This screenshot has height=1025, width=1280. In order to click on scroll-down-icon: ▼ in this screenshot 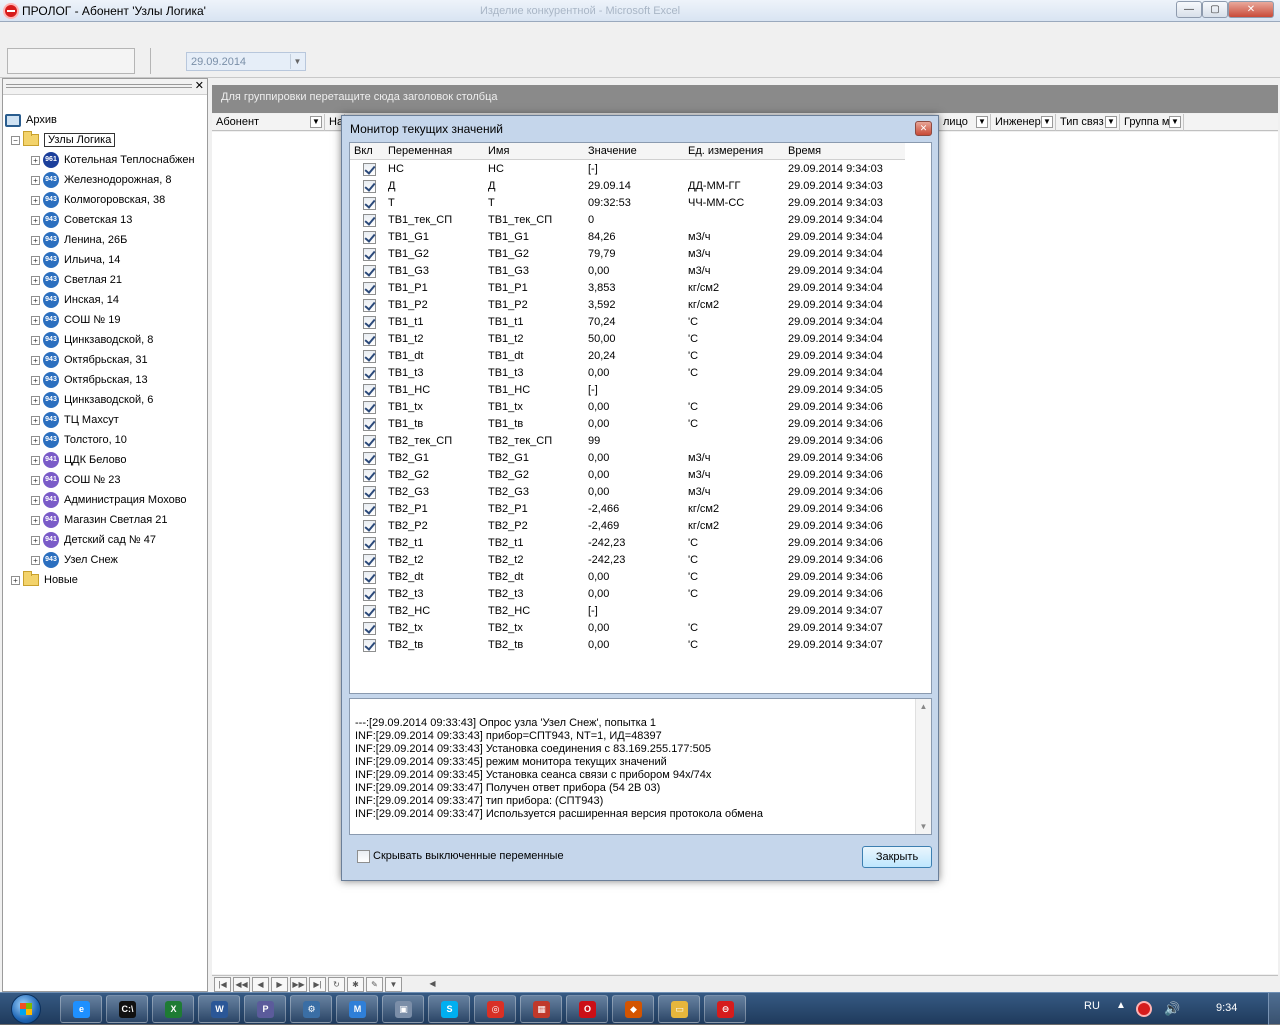, I will do `click(923, 826)`.